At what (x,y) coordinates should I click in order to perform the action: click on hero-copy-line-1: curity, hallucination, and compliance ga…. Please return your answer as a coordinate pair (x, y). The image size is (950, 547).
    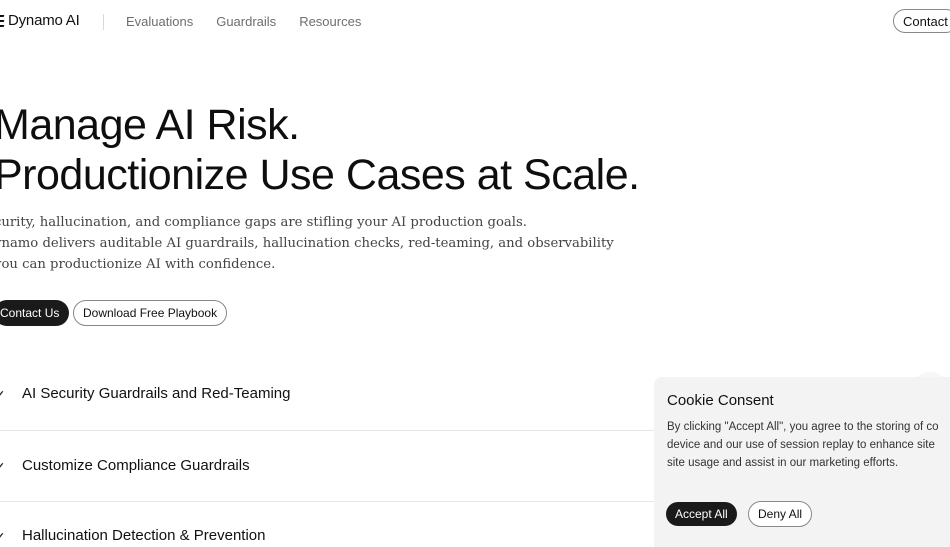
    Looking at the image, I should click on (263, 222).